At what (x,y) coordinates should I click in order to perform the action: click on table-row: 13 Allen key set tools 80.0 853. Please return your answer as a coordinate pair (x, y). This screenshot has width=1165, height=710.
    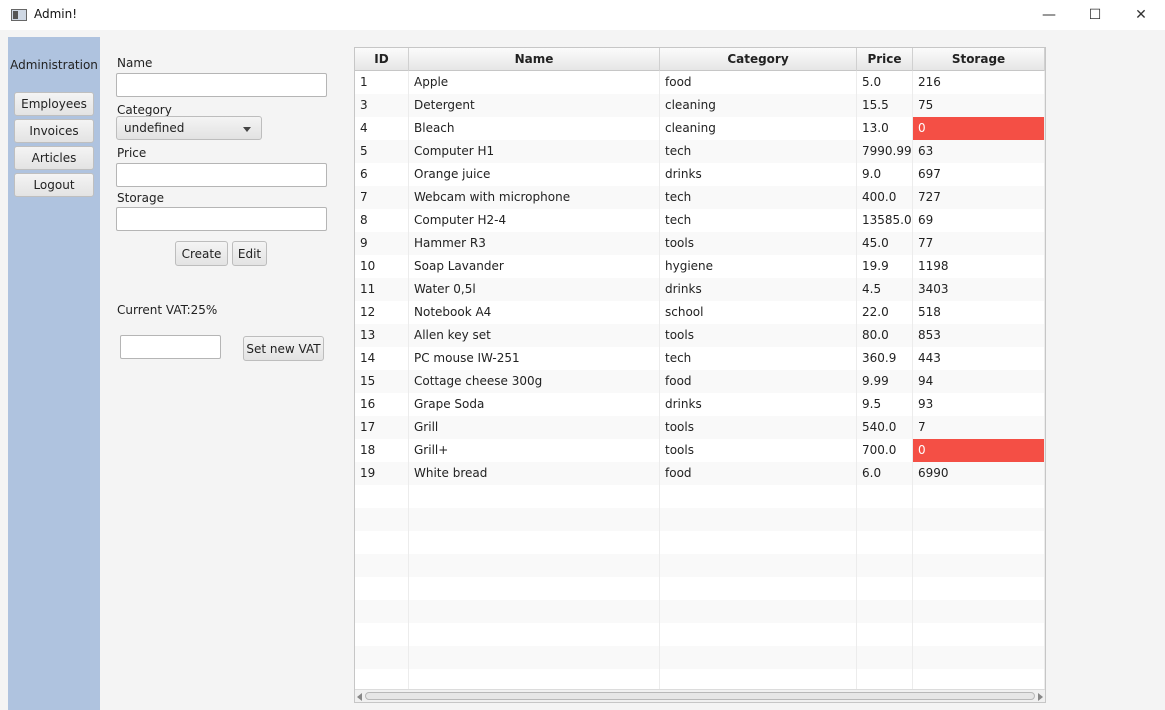
    Looking at the image, I should click on (700, 335).